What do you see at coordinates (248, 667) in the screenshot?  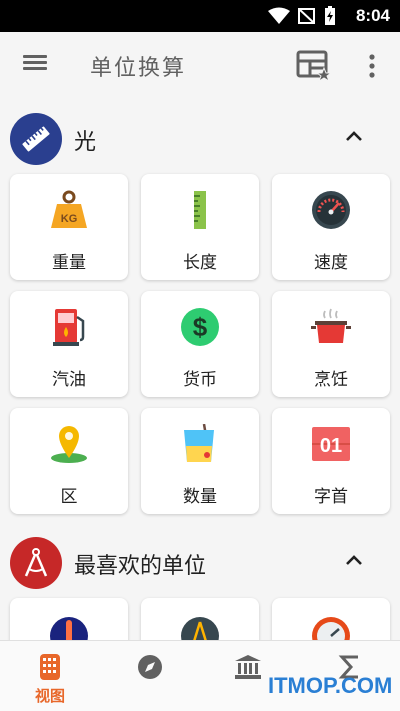 I see `bank-icon` at bounding box center [248, 667].